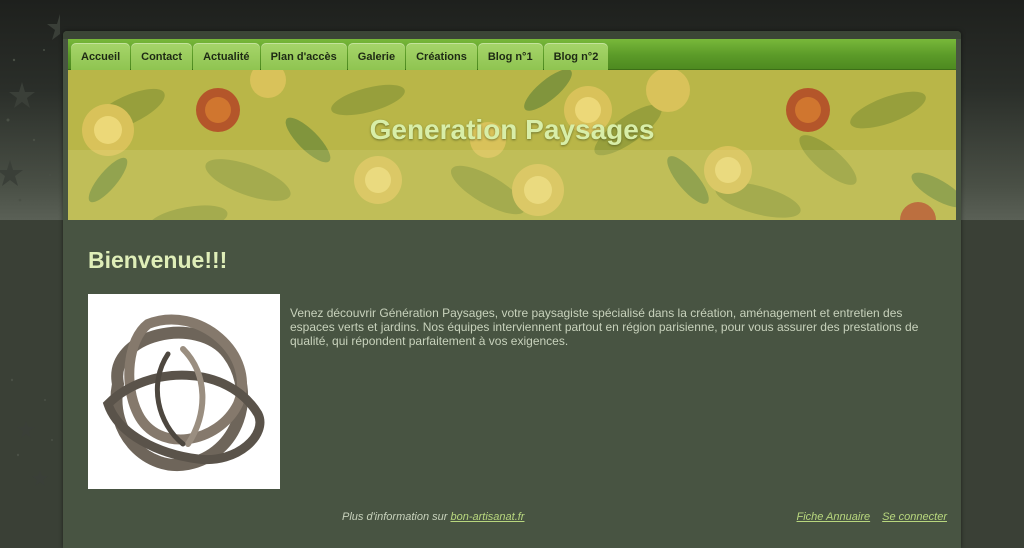 This screenshot has width=1024, height=548. I want to click on metal-sculpture-image, so click(184, 391).